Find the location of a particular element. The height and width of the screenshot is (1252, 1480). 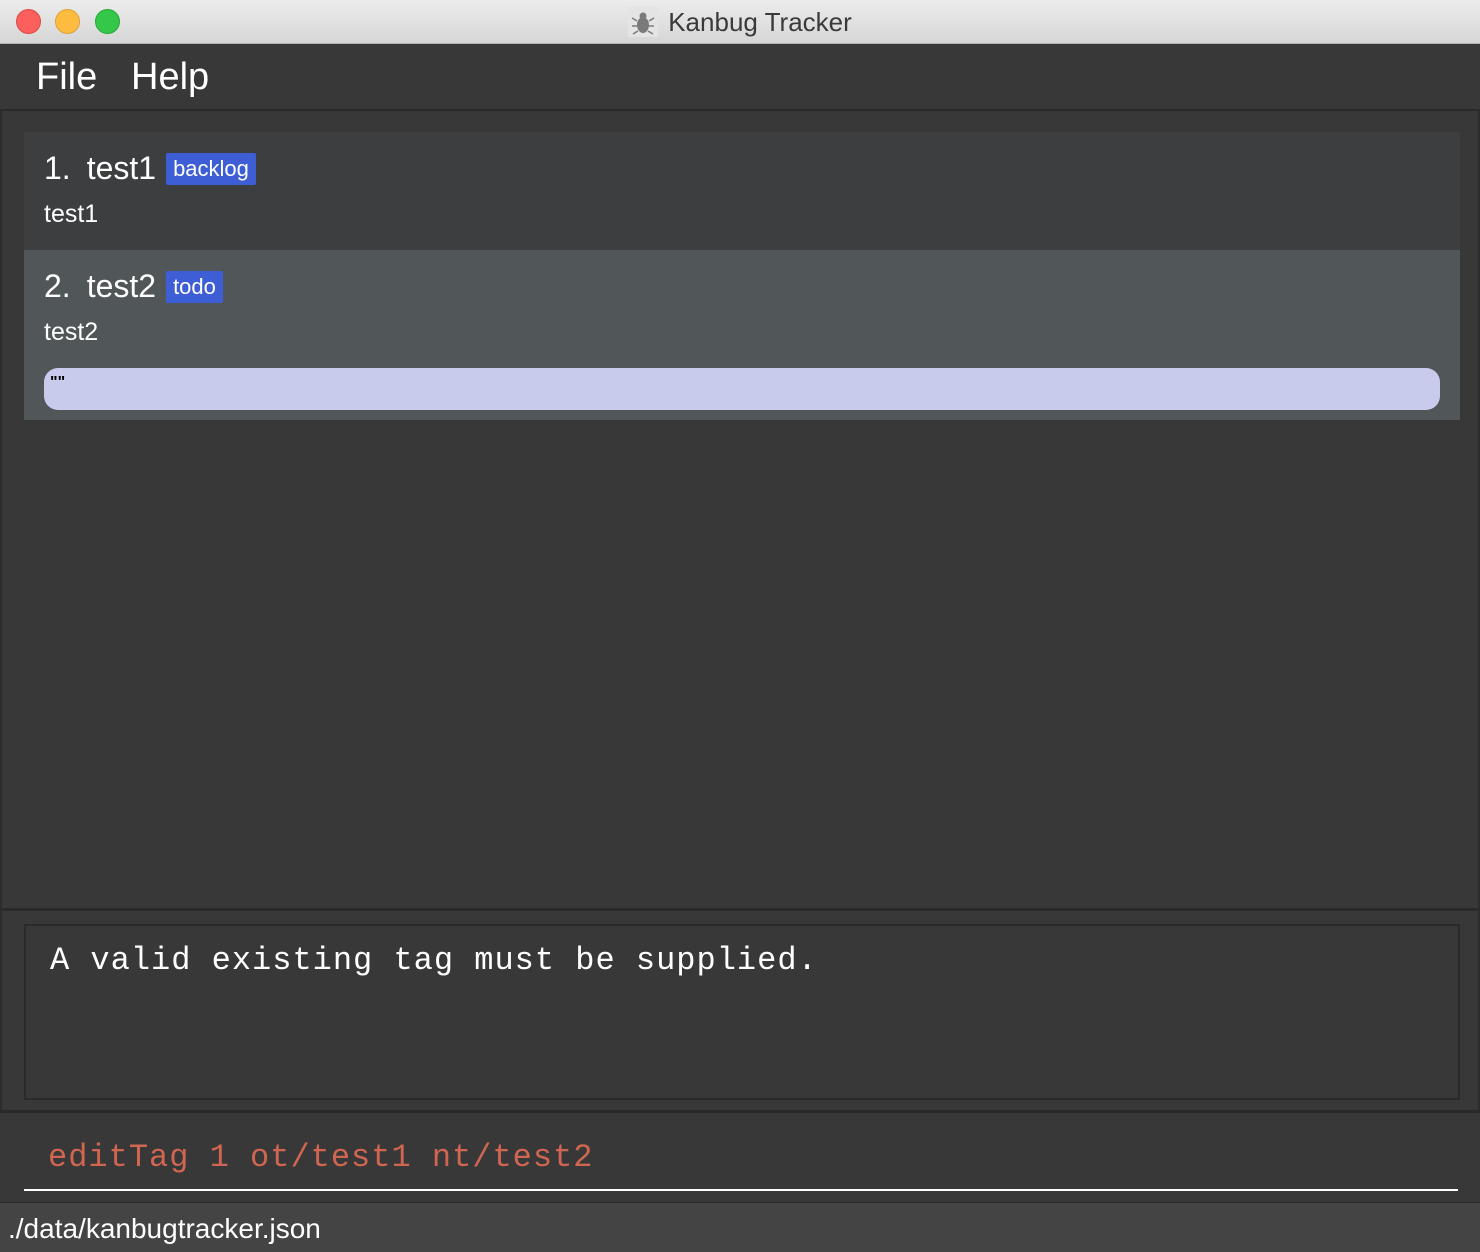

window-title: Kanbug Tracker is located at coordinates (760, 21).